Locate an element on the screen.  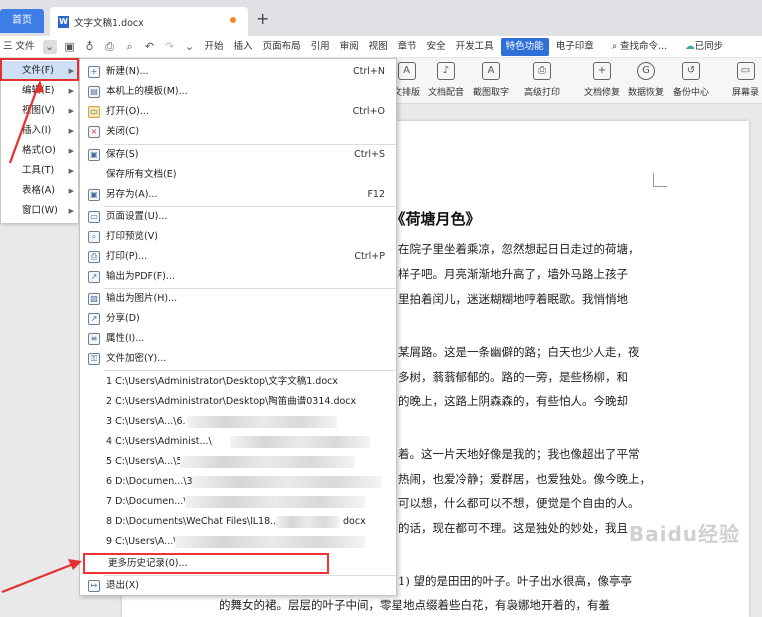
menu-new: + 新建(N)... Ctrl+N is located at coordinates (238, 72).